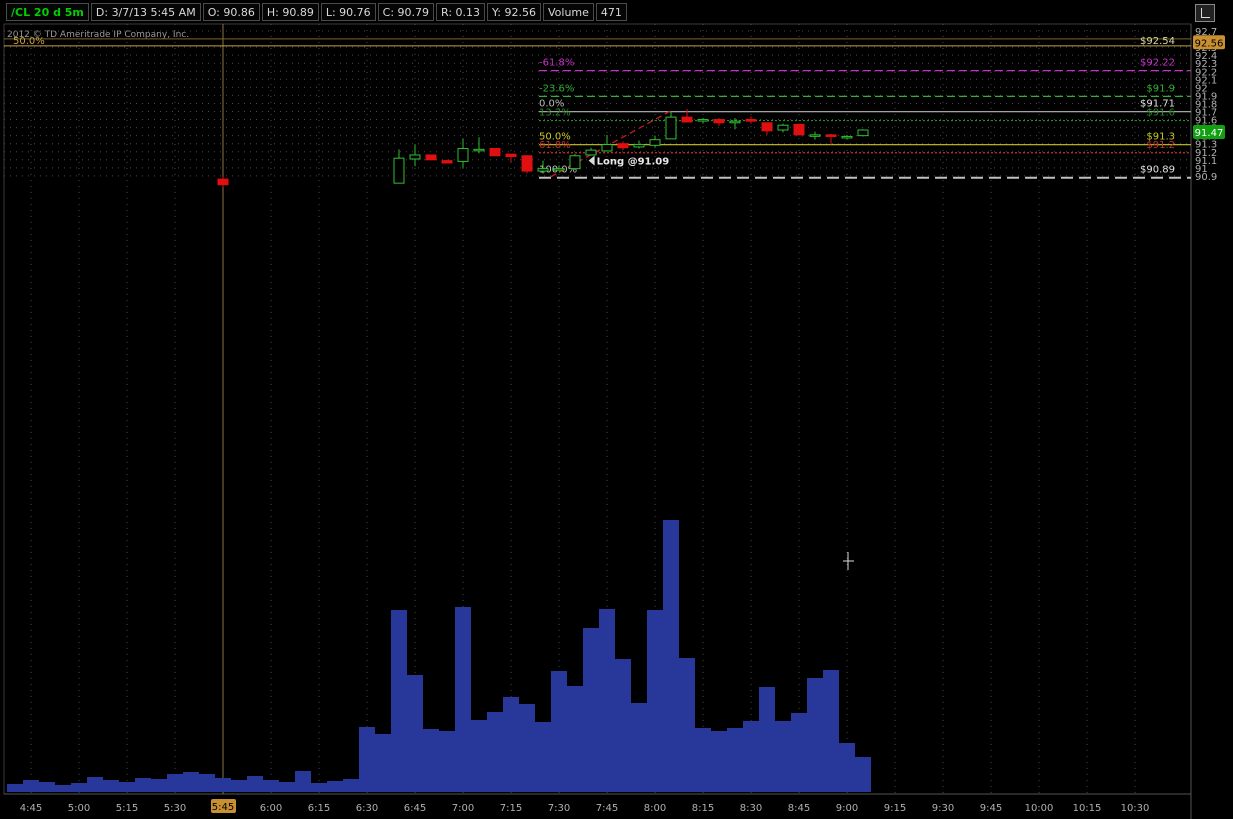 This screenshot has width=1233, height=819. What do you see at coordinates (1206, 177) in the screenshot?
I see `y-tick-label: 90.9` at bounding box center [1206, 177].